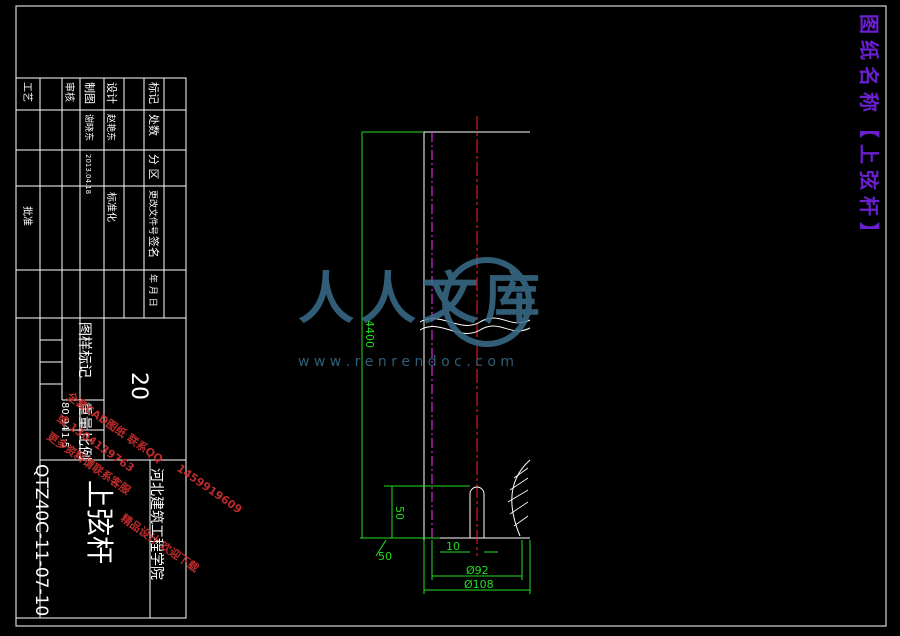 The width and height of the screenshot is (900, 636). I want to click on zhitu-date: 2013.04.18, so click(88, 174).